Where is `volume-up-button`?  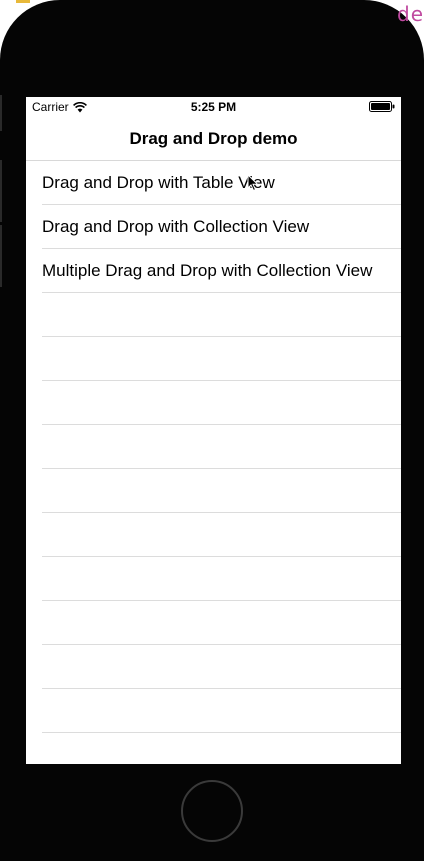 volume-up-button is located at coordinates (1, 191).